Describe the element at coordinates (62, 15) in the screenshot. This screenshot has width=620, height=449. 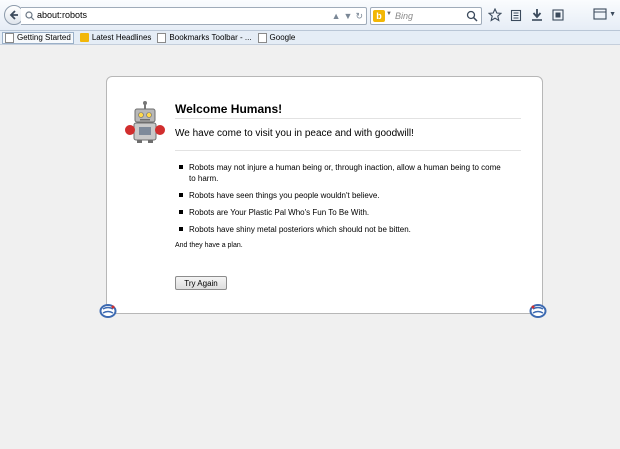
I see `url-text: about:robots` at that location.